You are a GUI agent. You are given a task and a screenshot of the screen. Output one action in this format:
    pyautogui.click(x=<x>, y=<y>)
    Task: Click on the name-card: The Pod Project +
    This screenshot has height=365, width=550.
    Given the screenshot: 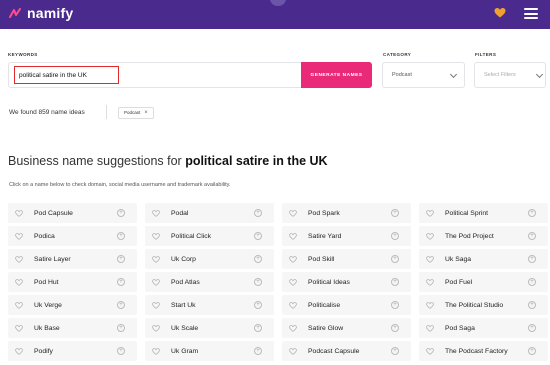 What is the action you would take?
    pyautogui.click(x=483, y=236)
    